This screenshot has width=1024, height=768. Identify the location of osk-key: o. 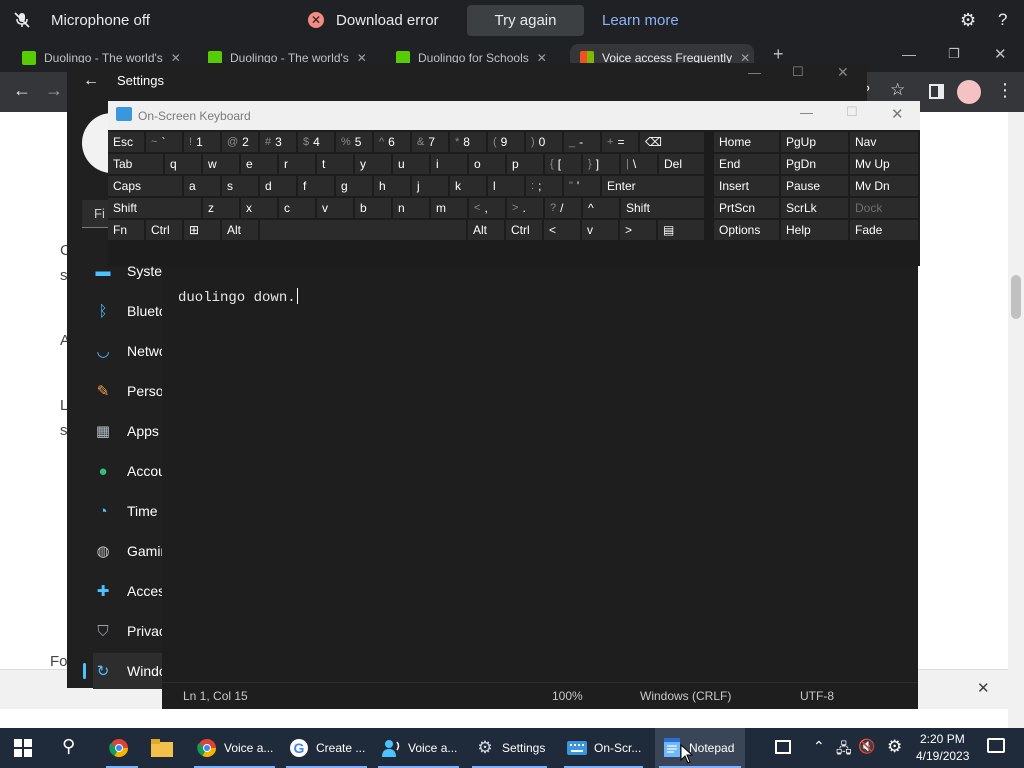
(487, 164).